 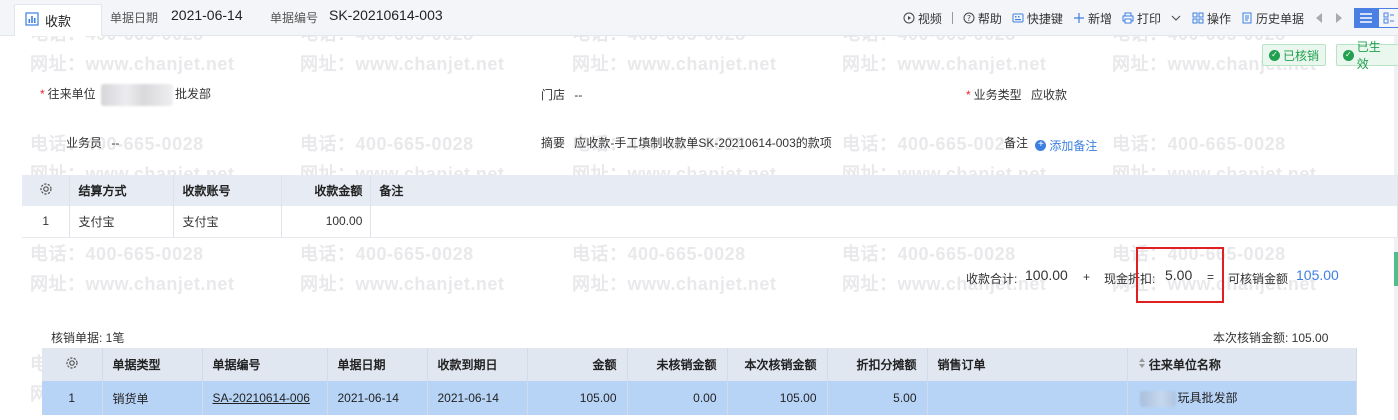 What do you see at coordinates (1176, 18) in the screenshot?
I see `chevron-down-icon` at bounding box center [1176, 18].